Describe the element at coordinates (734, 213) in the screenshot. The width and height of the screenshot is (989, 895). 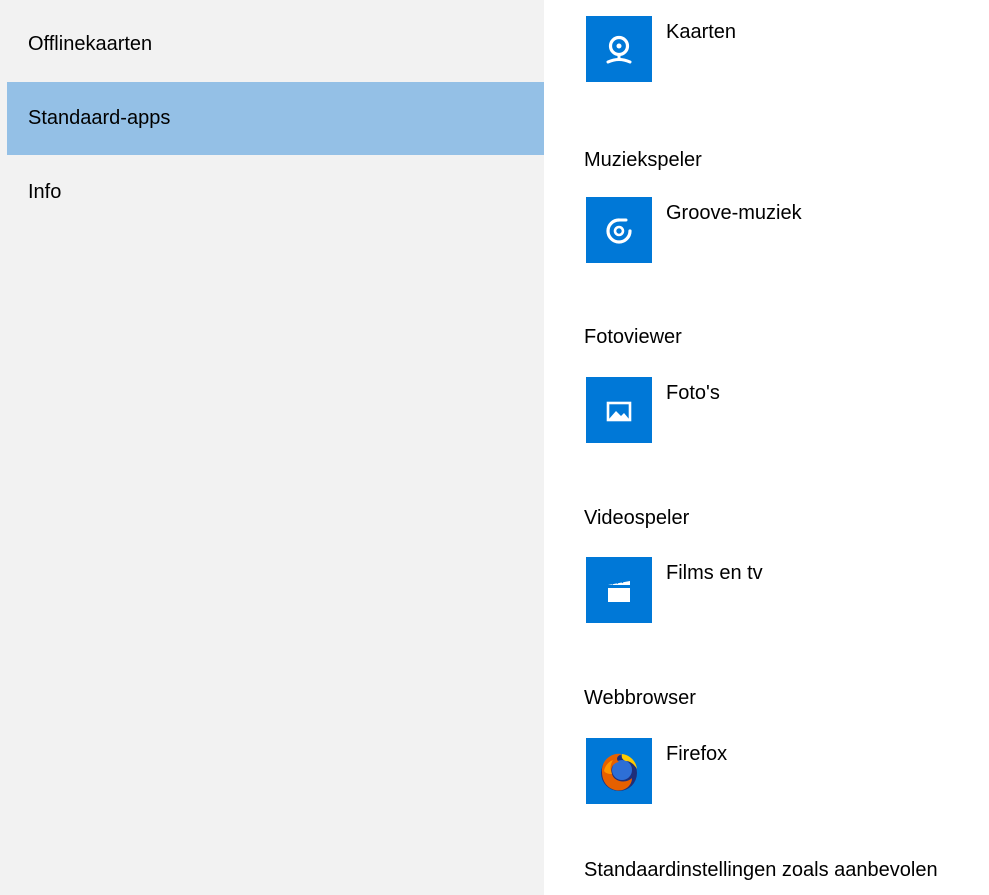
I see `app-name: Groove-muziek` at that location.